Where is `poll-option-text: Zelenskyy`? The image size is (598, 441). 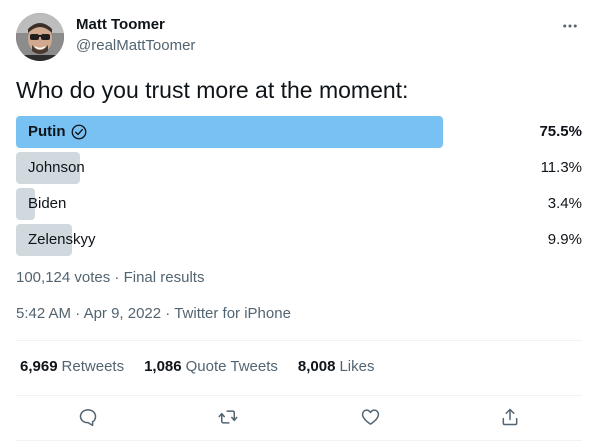
poll-option-text: Zelenskyy is located at coordinates (62, 239).